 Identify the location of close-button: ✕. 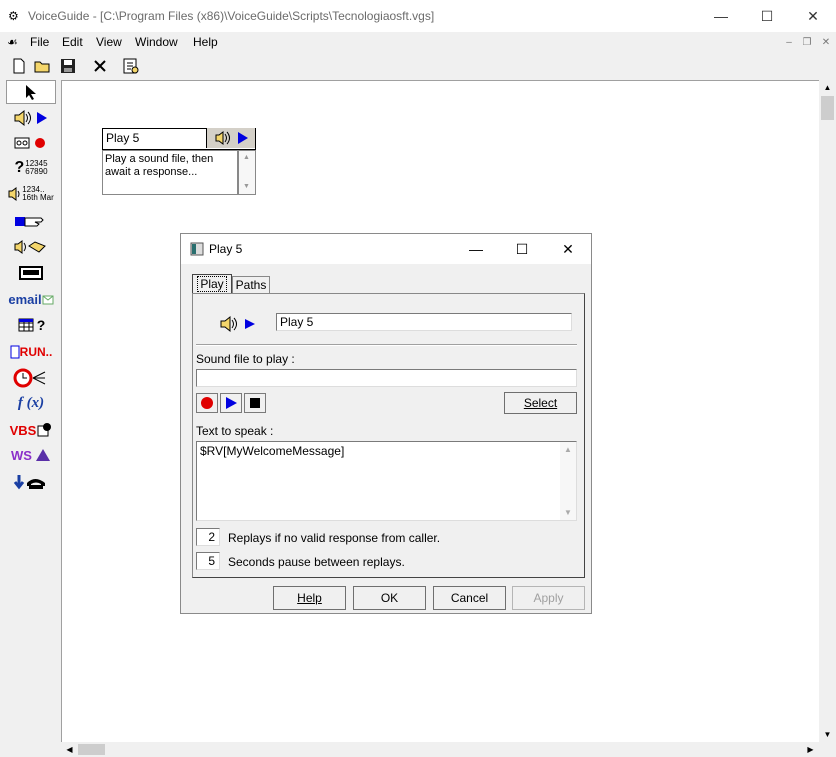
(813, 16).